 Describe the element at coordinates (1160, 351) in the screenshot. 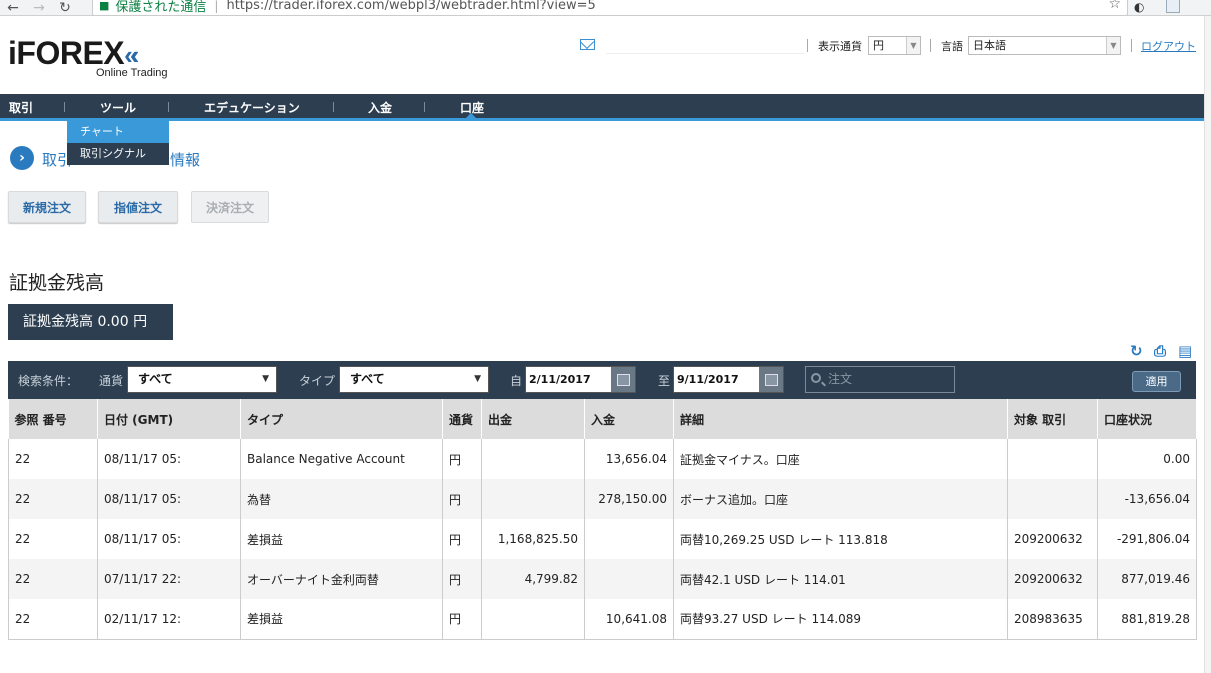

I see `print-icon: ⎙` at that location.